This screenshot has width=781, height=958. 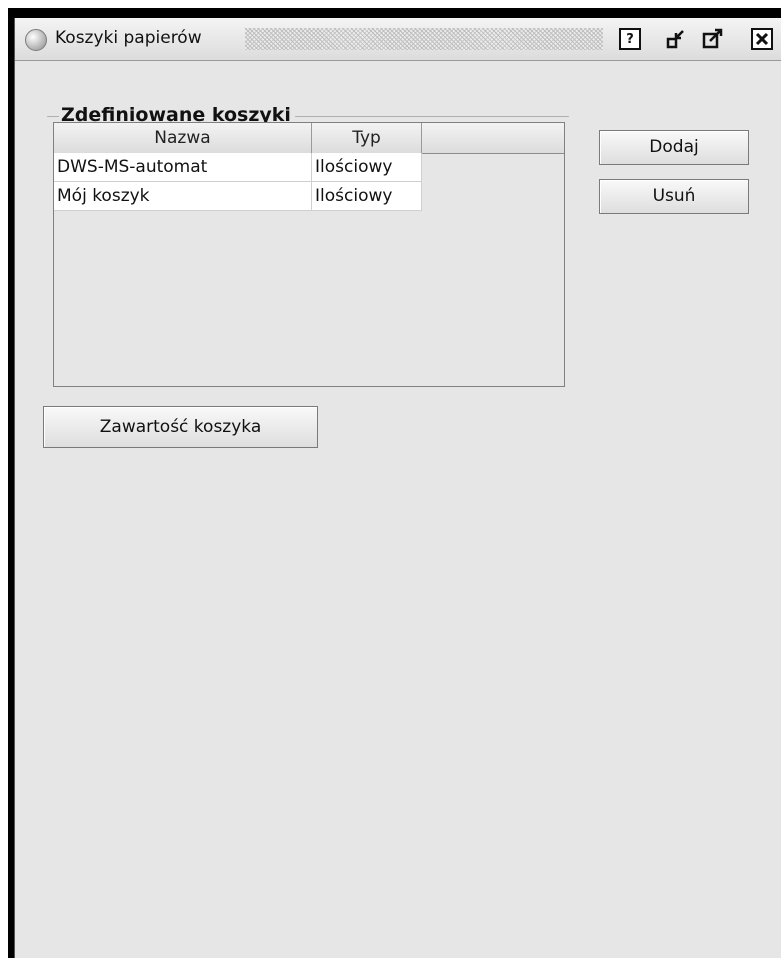 I want to click on window-title: Koszyki papierów, so click(x=128, y=38).